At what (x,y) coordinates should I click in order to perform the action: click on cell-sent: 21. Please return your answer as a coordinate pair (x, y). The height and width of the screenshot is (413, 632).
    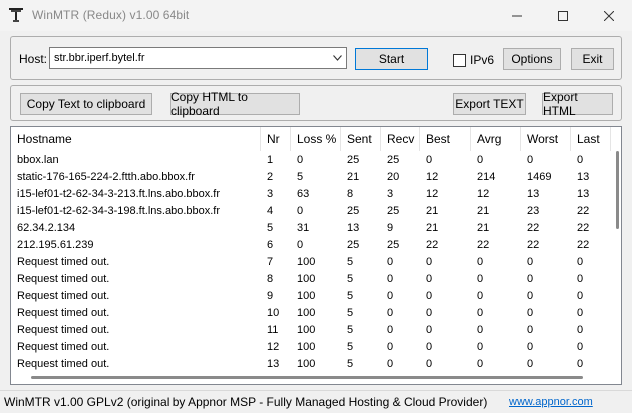
    Looking at the image, I should click on (353, 177).